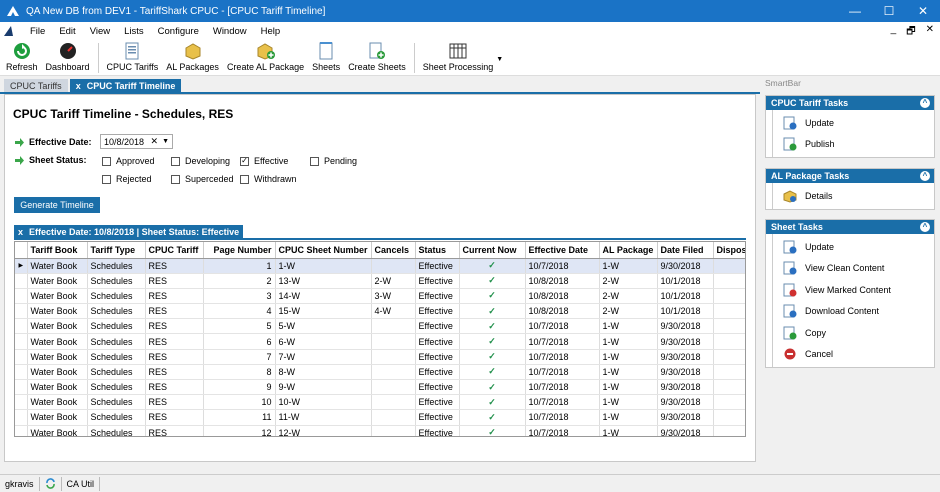  What do you see at coordinates (78, 86) in the screenshot?
I see `tab-close-icon: x` at bounding box center [78, 86].